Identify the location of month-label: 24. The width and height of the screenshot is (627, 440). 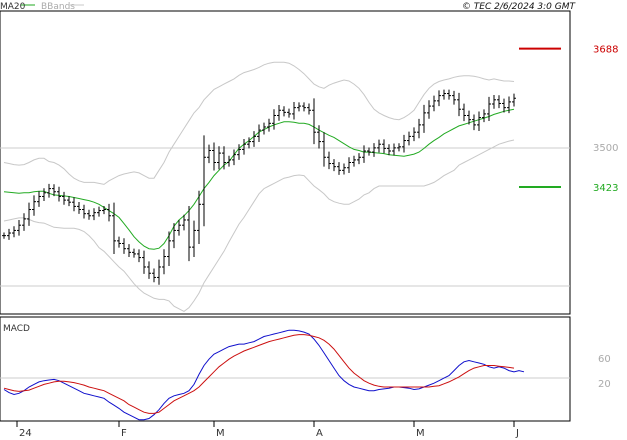
(25, 433).